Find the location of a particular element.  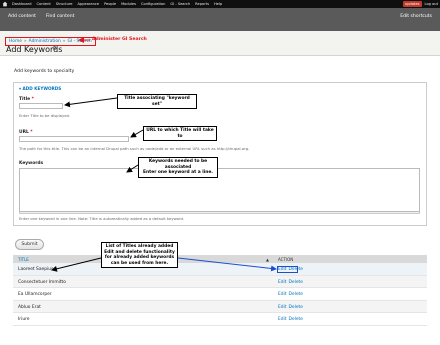

edit-shortcuts-link: Edit shortcuts is located at coordinates (416, 16).